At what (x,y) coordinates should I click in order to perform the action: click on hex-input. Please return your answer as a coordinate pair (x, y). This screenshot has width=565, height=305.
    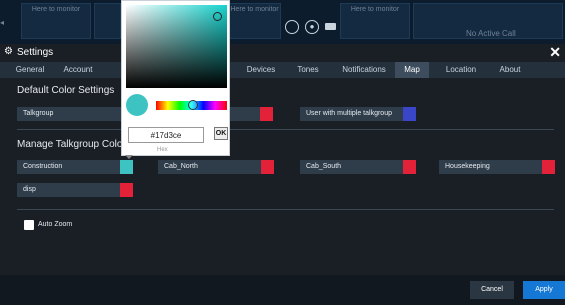
    Looking at the image, I should click on (166, 135).